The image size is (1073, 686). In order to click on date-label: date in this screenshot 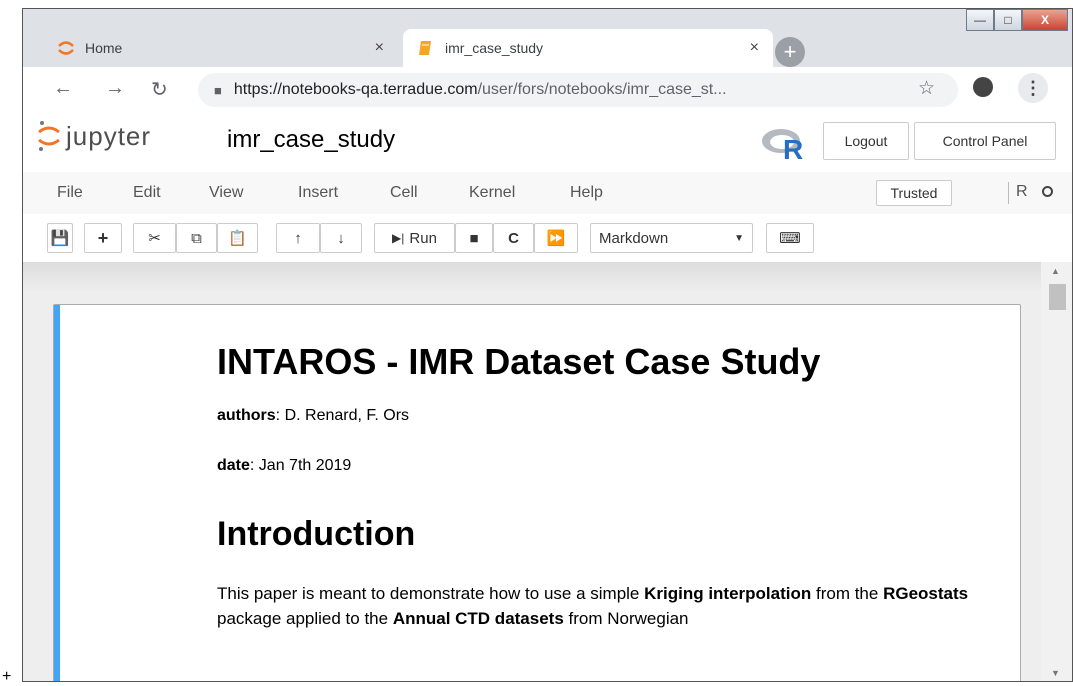, I will do `click(233, 465)`.